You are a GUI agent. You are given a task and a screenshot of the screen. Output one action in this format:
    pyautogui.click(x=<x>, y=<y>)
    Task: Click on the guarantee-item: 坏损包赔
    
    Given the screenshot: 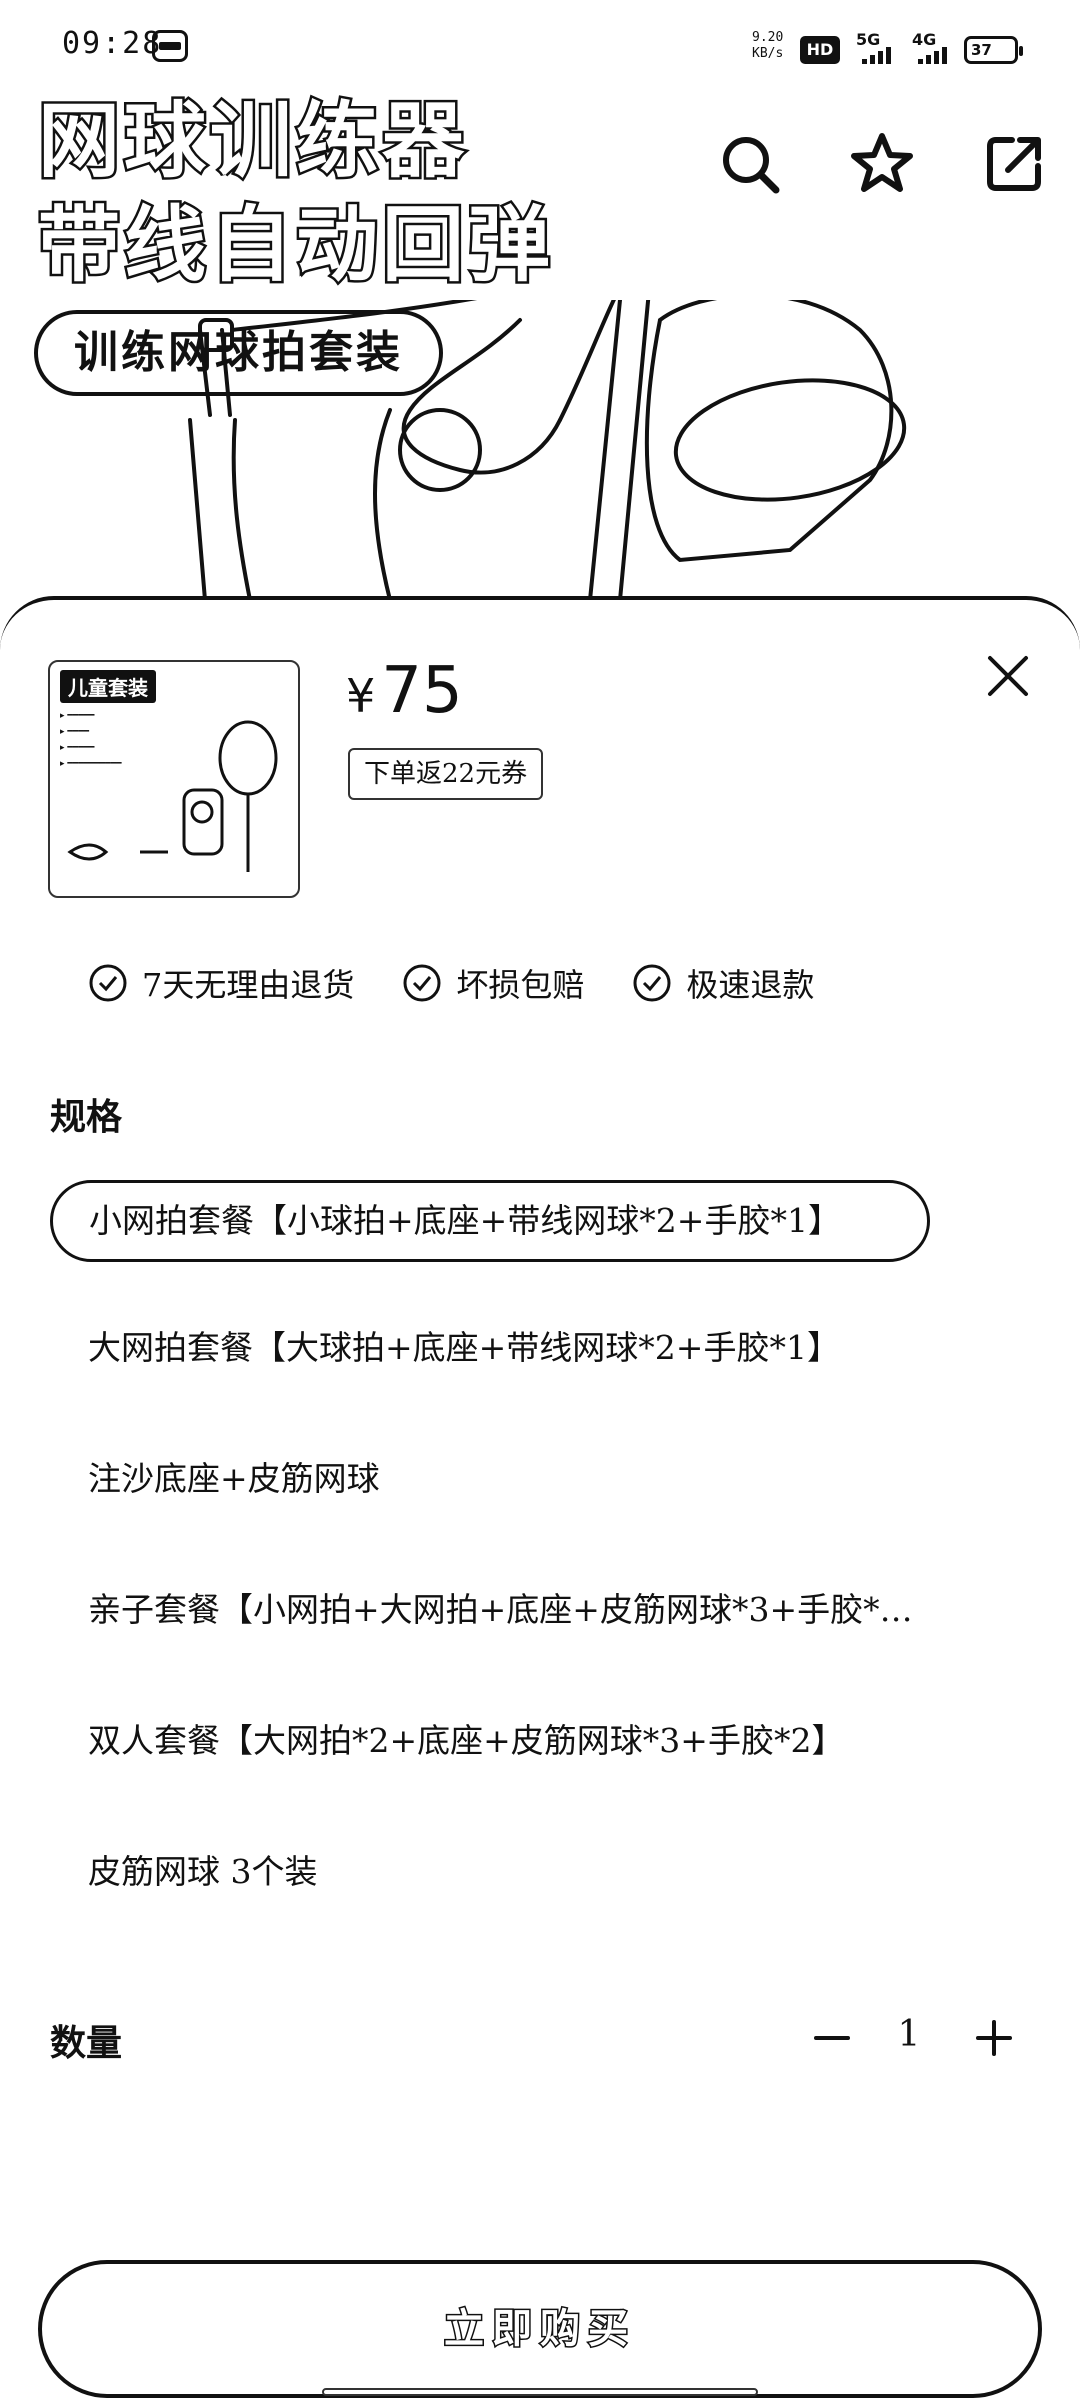 What is the action you would take?
    pyautogui.click(x=493, y=983)
    